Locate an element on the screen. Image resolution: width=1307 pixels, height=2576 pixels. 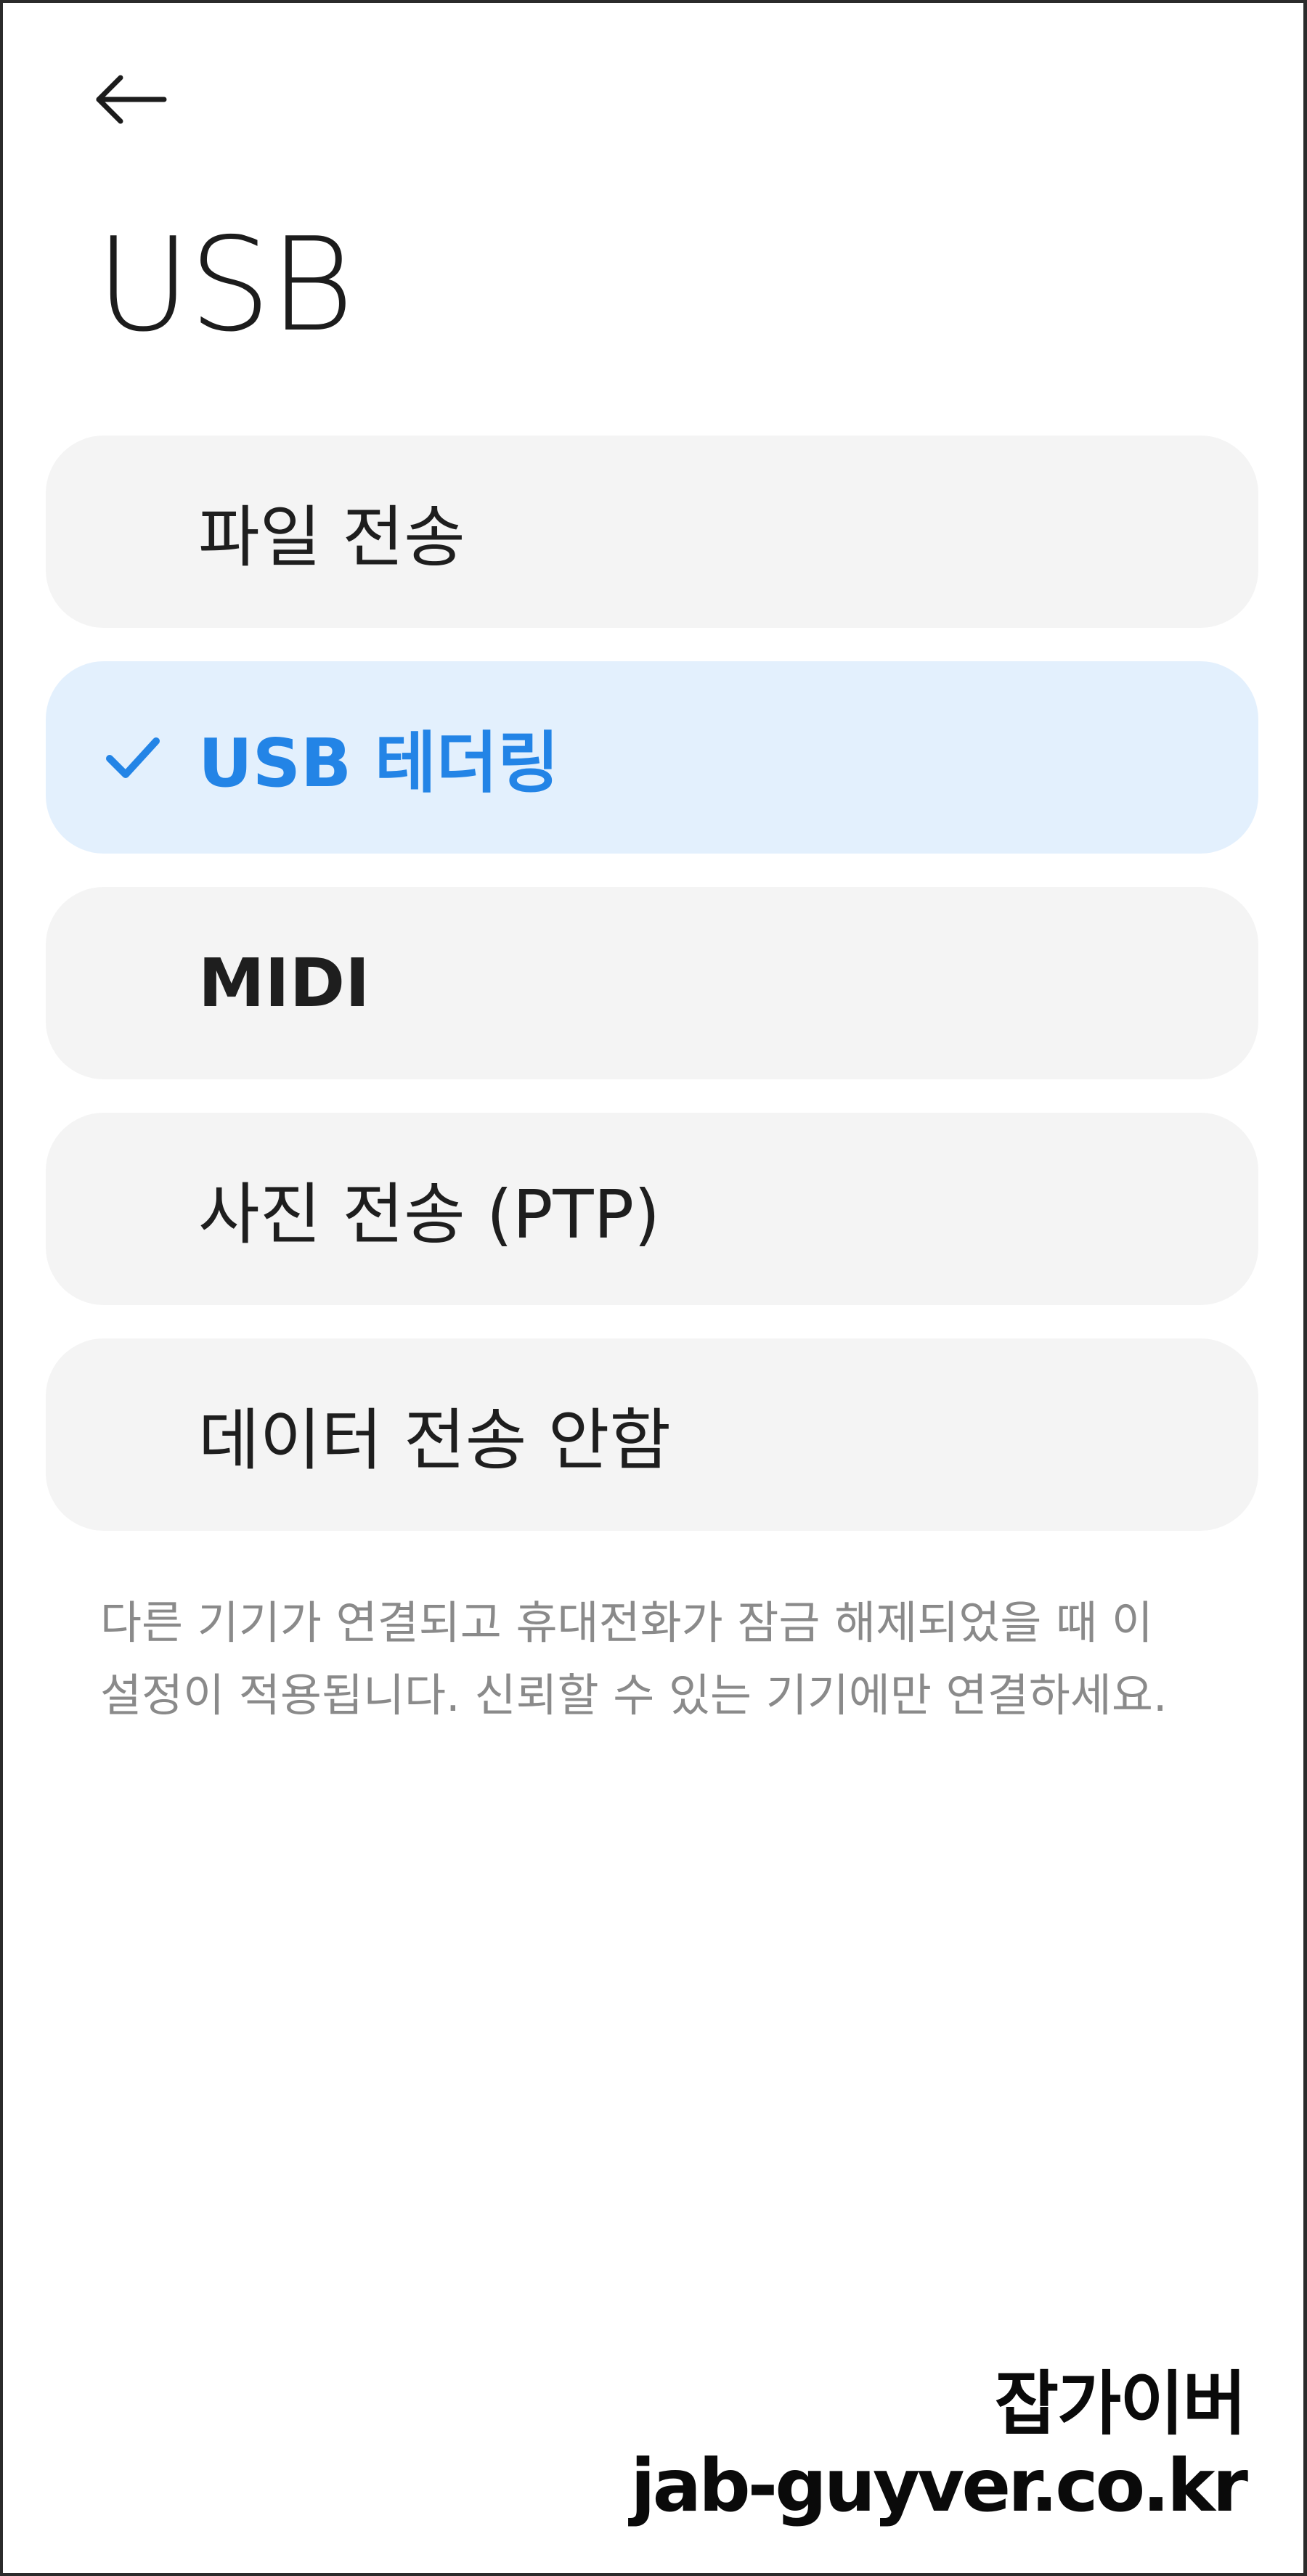
option-midi: MIDI is located at coordinates (652, 983).